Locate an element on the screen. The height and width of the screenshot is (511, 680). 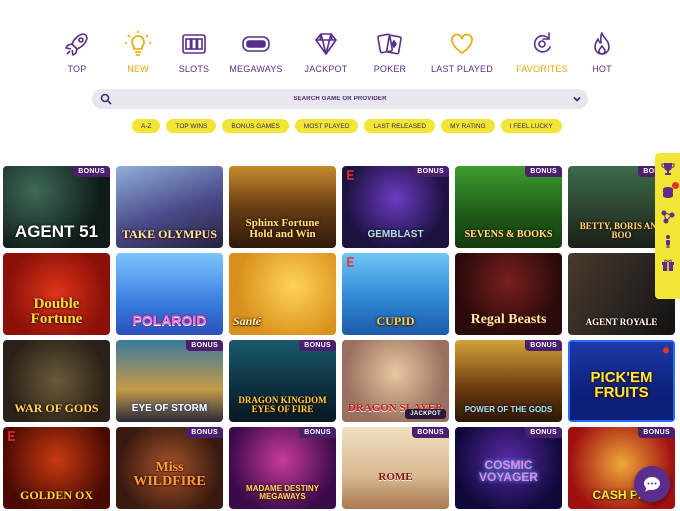
category-label: NEW is located at coordinates (138, 69).